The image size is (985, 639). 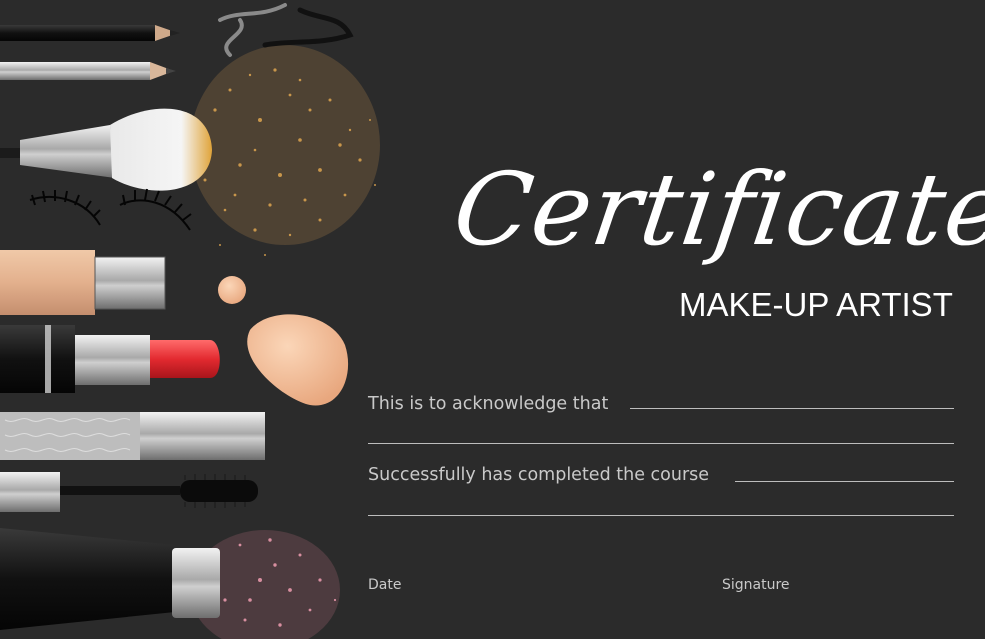 I want to click on makeup-brush-icon, so click(x=106, y=149).